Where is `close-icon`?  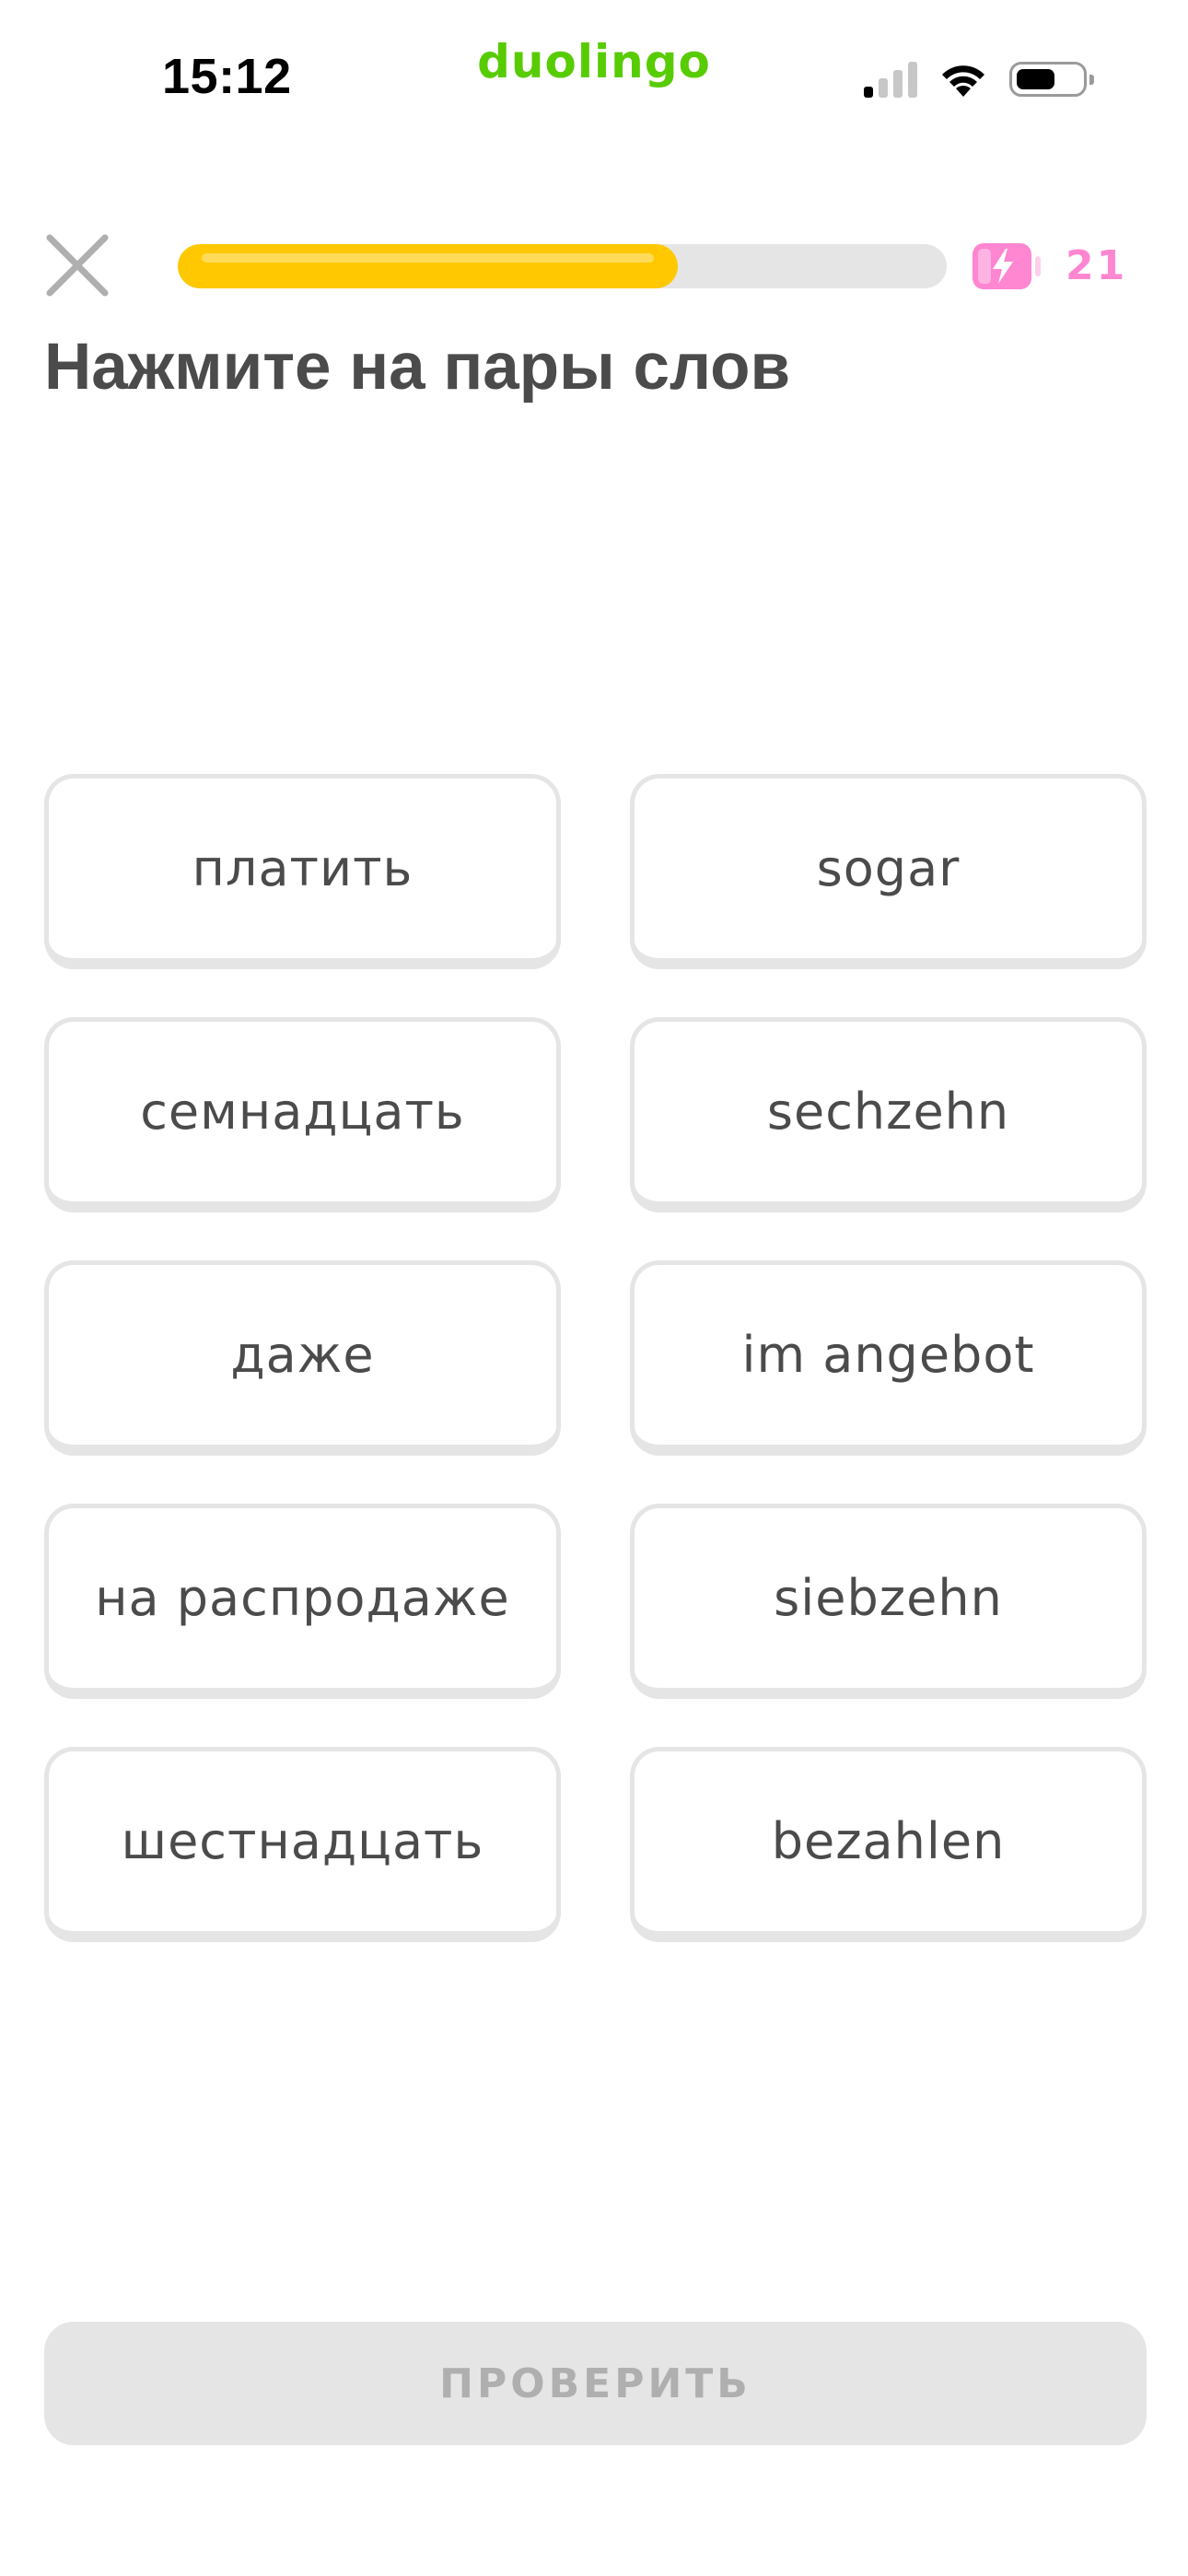
close-icon is located at coordinates (77, 265).